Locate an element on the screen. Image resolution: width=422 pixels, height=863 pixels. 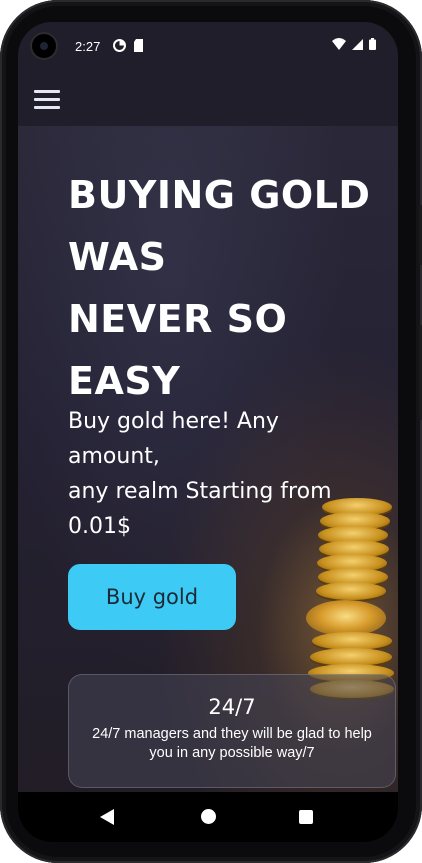
recents-icon is located at coordinates (306, 817).